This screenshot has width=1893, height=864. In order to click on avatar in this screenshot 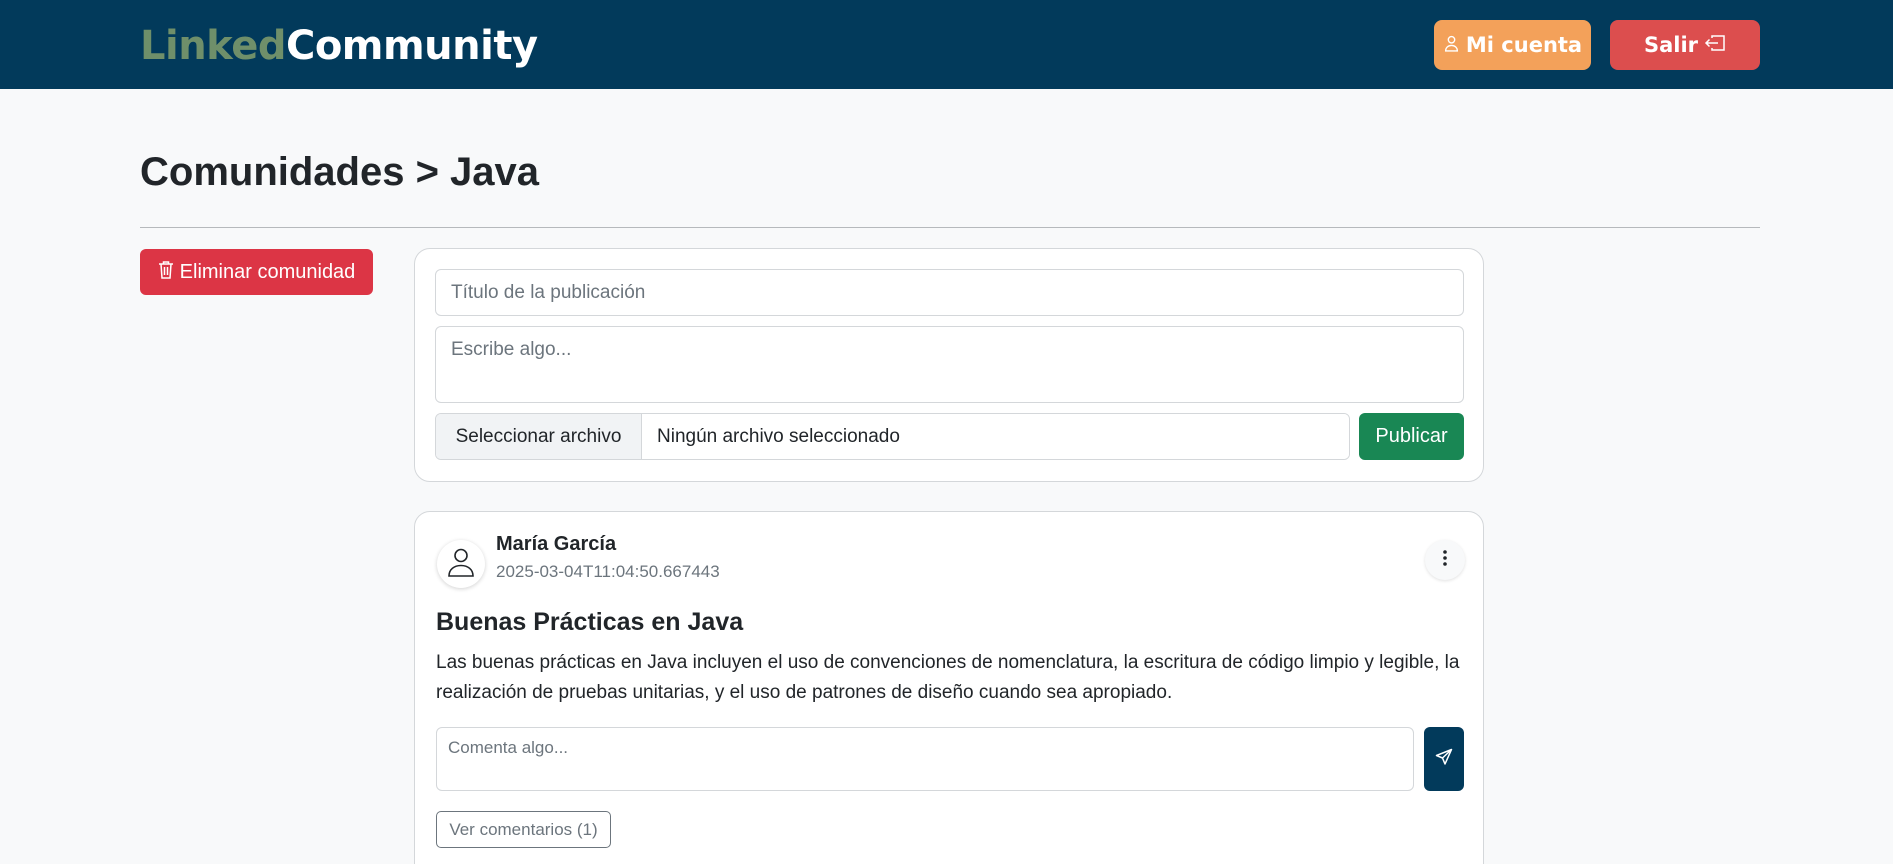, I will do `click(461, 564)`.